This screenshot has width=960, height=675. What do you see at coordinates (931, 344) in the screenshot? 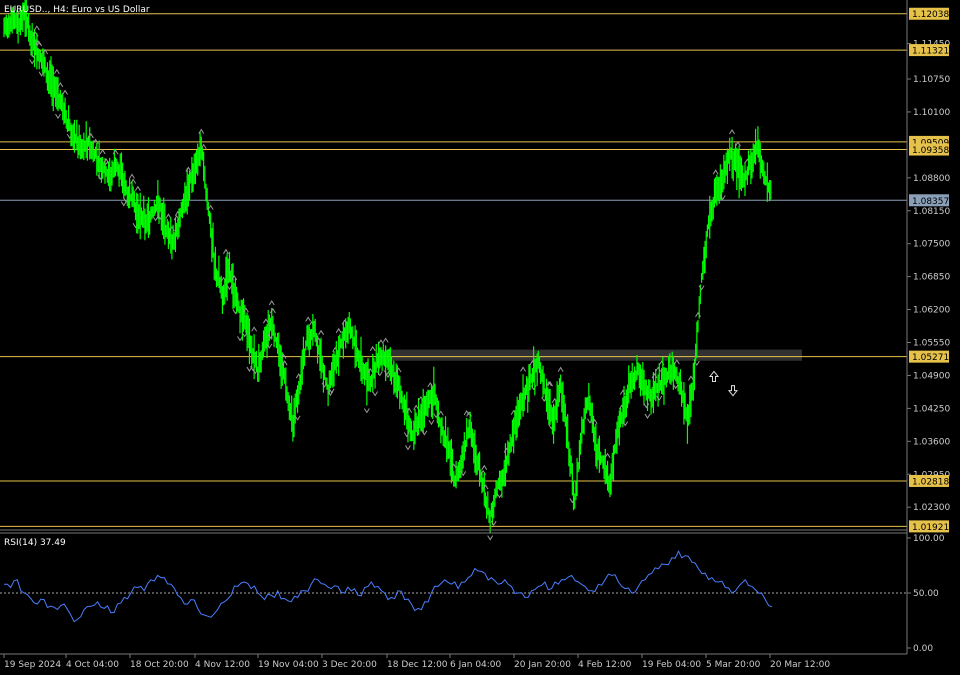
I see `price-tick-label: 1.05550` at bounding box center [931, 344].